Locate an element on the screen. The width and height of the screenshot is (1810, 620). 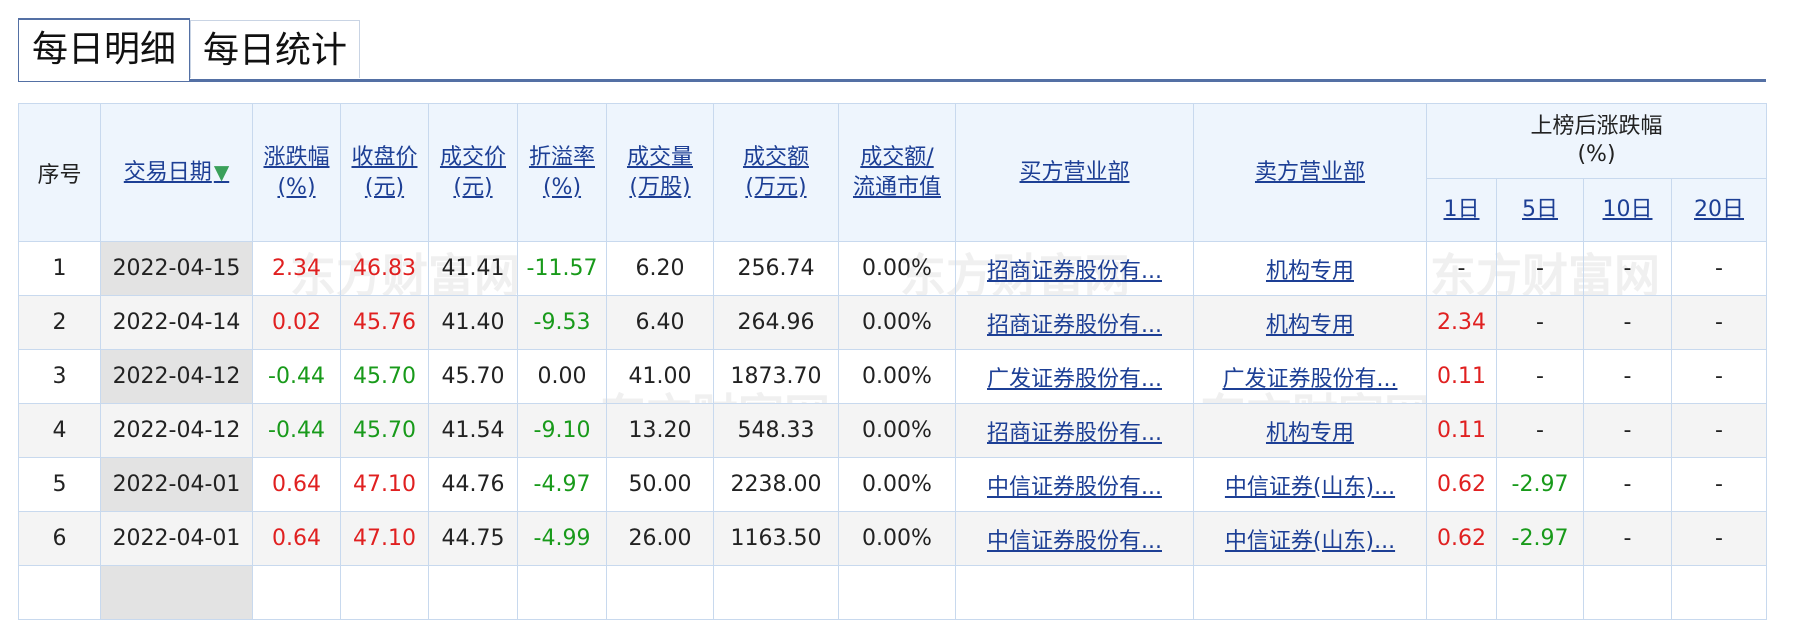
cell-index: 3 is located at coordinates (59, 376).